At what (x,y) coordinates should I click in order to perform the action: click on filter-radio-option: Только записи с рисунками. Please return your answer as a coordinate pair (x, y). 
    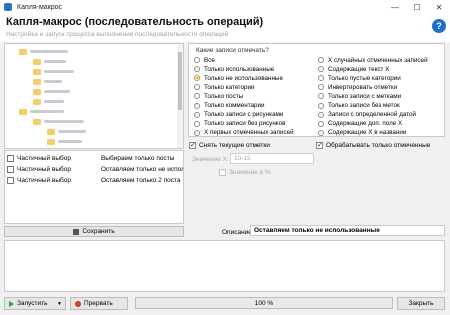
    Looking at the image, I should click on (238, 115).